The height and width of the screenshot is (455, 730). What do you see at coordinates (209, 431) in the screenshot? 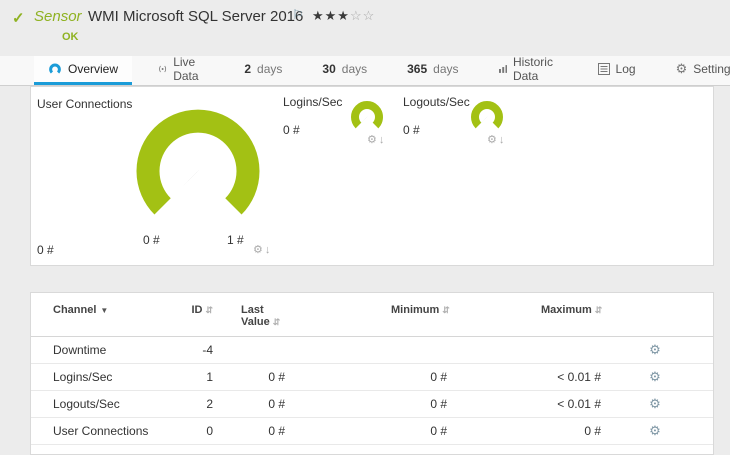
I see `channel-id: 0` at bounding box center [209, 431].